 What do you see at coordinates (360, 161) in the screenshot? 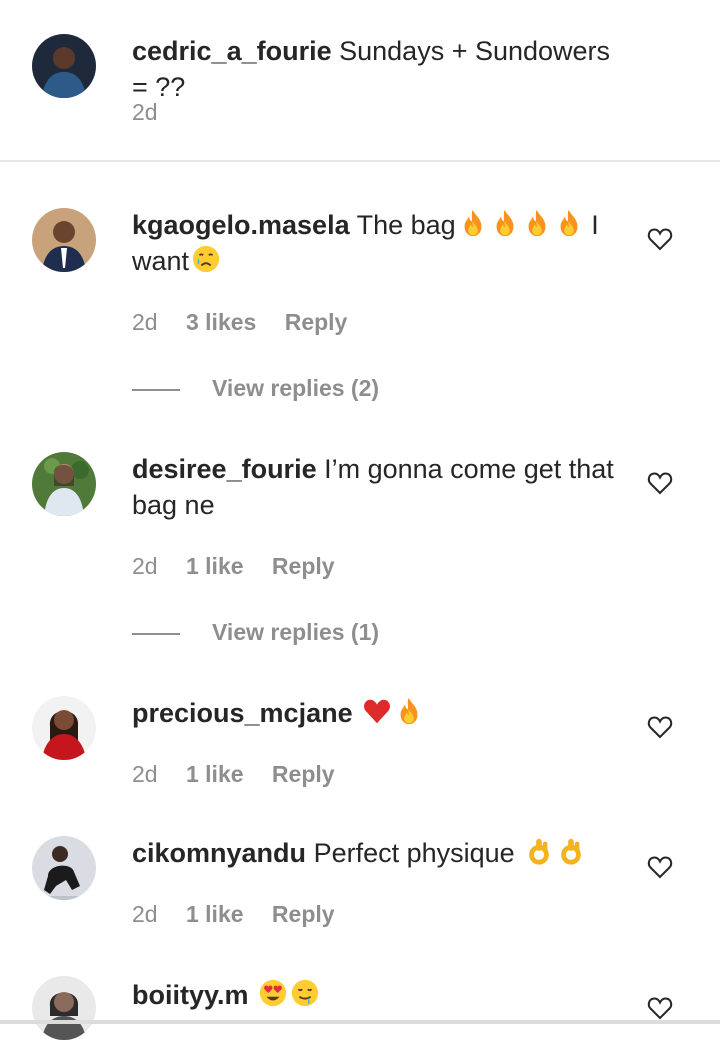
I see `divider` at bounding box center [360, 161].